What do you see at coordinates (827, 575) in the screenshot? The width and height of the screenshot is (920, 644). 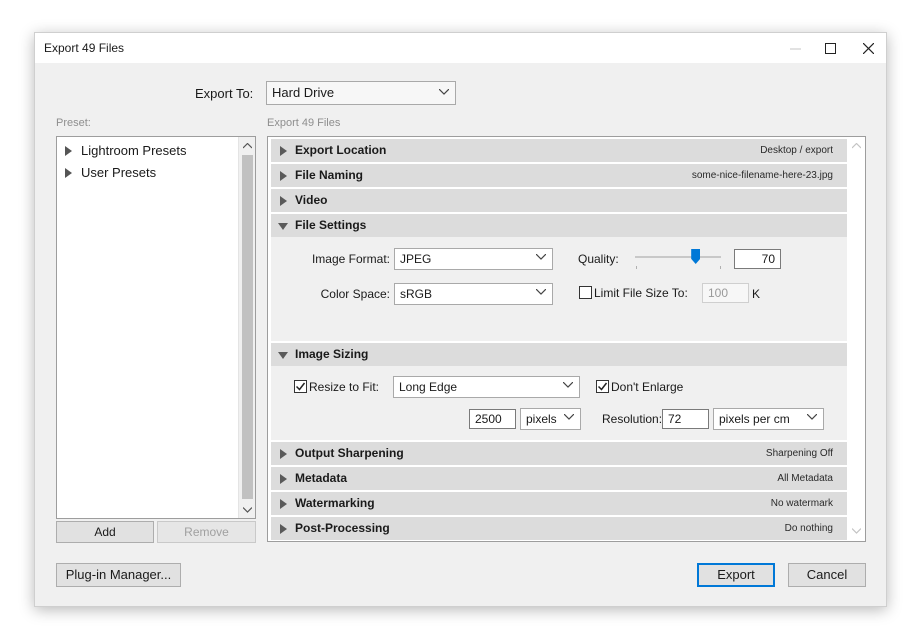 I see `cancel-button: Cancel` at bounding box center [827, 575].